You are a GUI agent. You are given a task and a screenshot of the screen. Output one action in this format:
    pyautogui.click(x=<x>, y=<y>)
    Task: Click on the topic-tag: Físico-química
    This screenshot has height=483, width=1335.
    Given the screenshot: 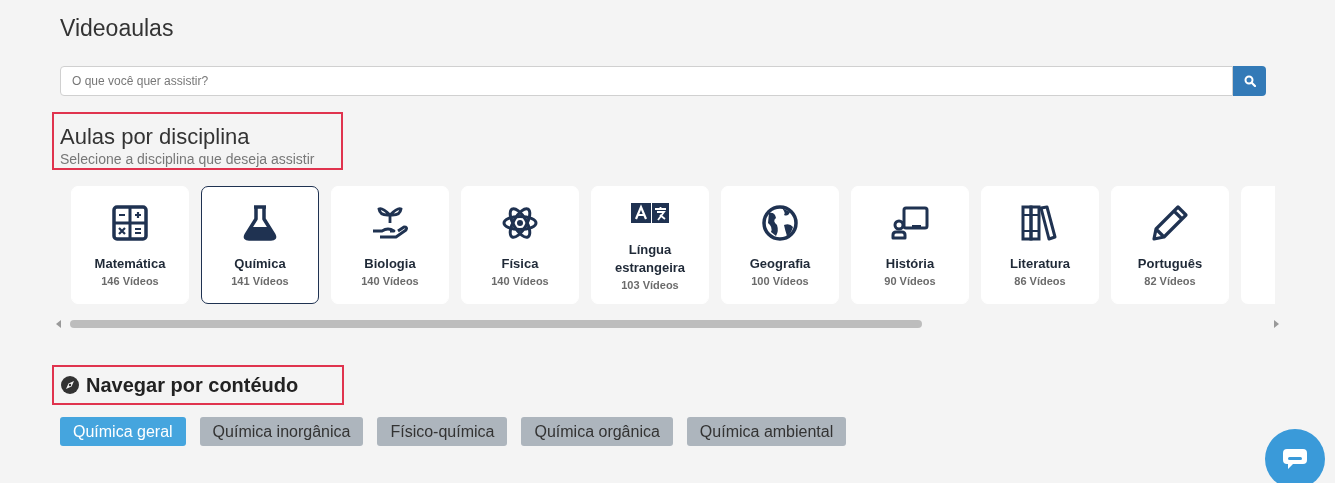 What is the action you would take?
    pyautogui.click(x=442, y=431)
    